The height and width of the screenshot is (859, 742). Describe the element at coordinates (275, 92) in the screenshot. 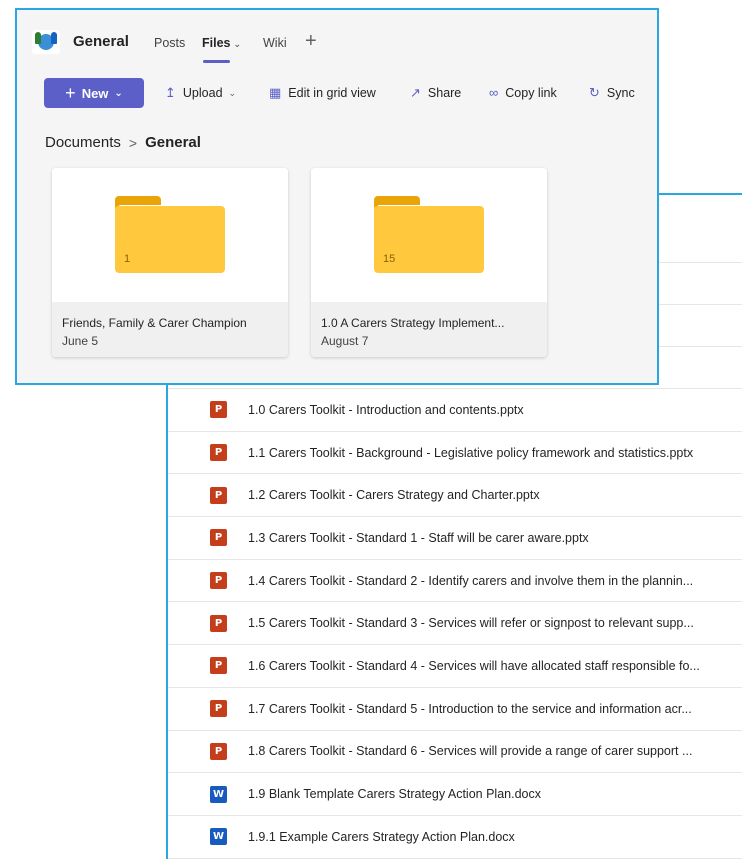

I see `grid-icon: ▦` at that location.